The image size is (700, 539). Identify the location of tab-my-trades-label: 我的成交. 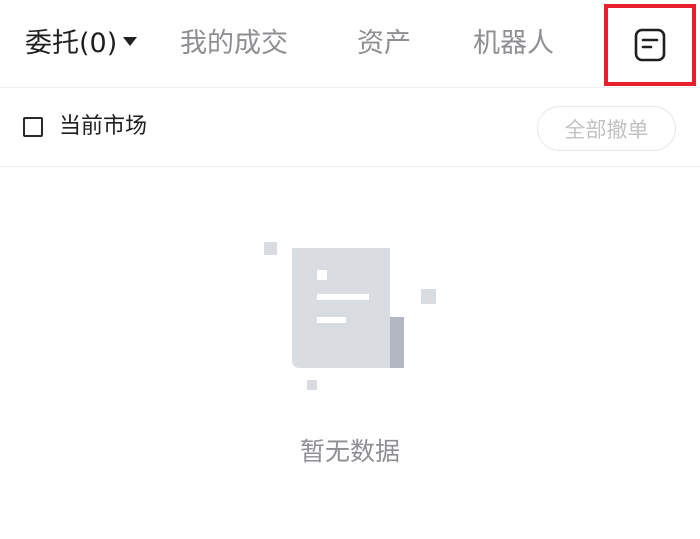
(234, 43).